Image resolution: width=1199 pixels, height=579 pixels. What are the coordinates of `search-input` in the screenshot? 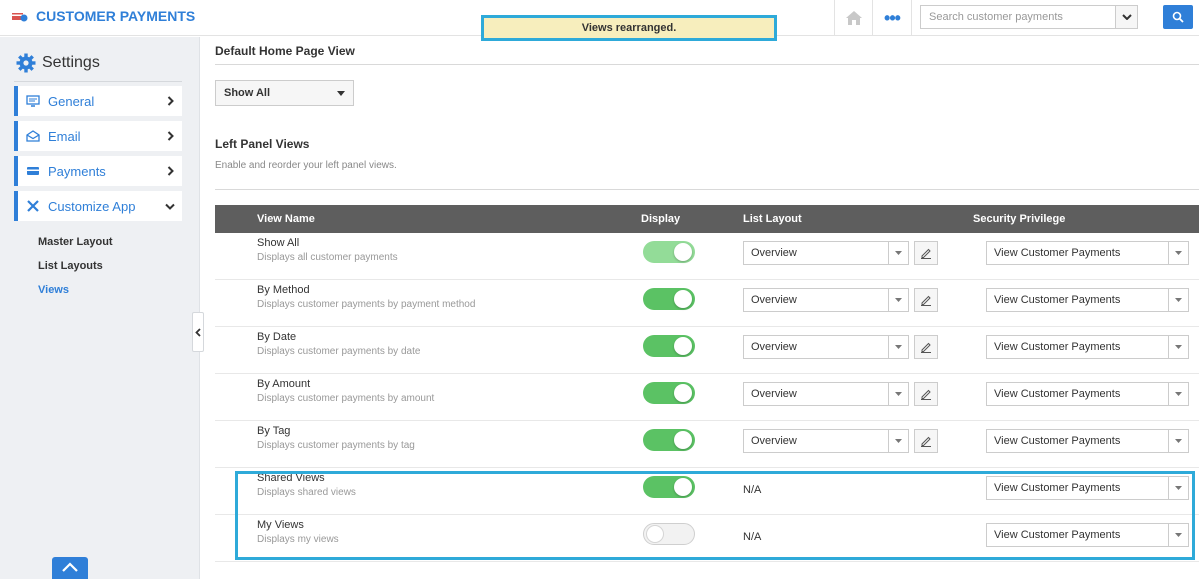 It's located at (1018, 17).